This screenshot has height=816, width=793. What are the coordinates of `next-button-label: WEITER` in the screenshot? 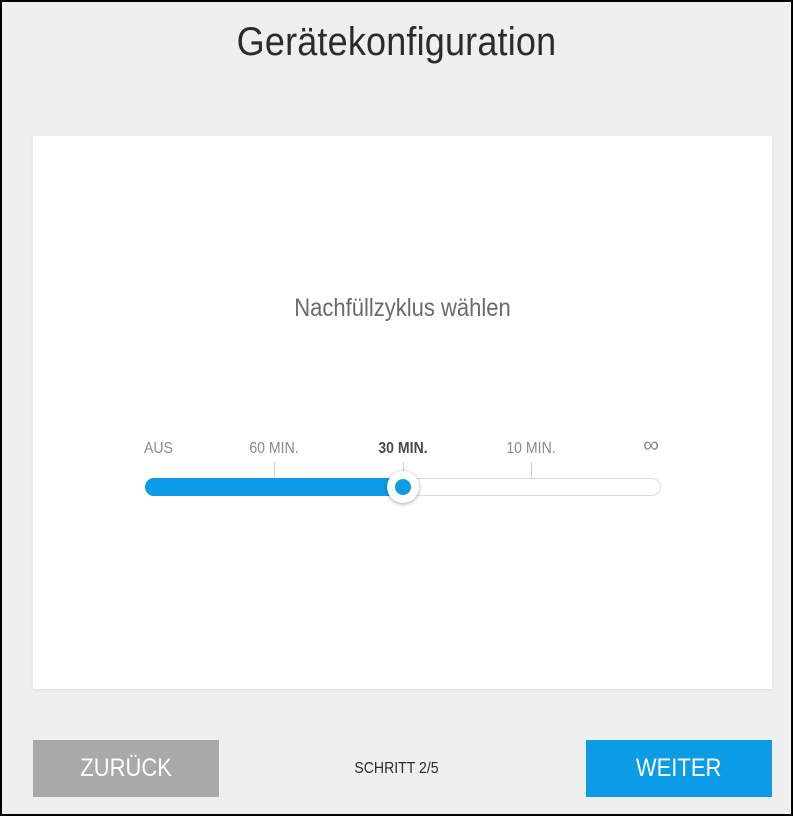 It's located at (679, 768).